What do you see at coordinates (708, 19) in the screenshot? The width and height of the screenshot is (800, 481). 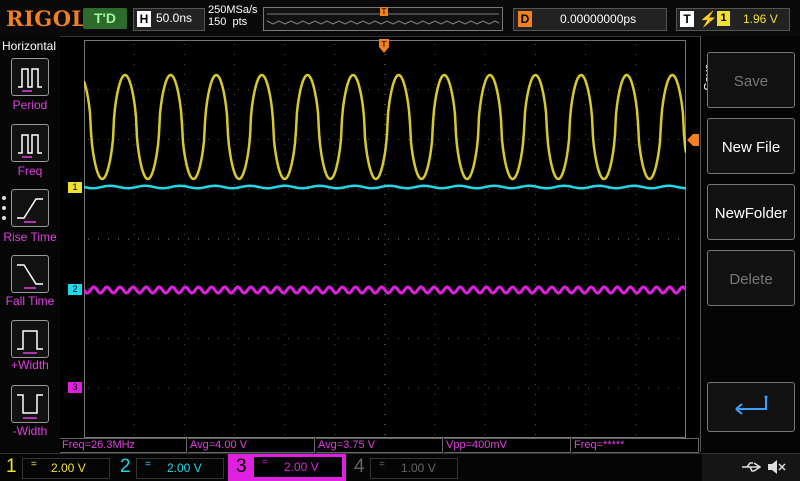 I see `rising-edge-icon: ⚡` at bounding box center [708, 19].